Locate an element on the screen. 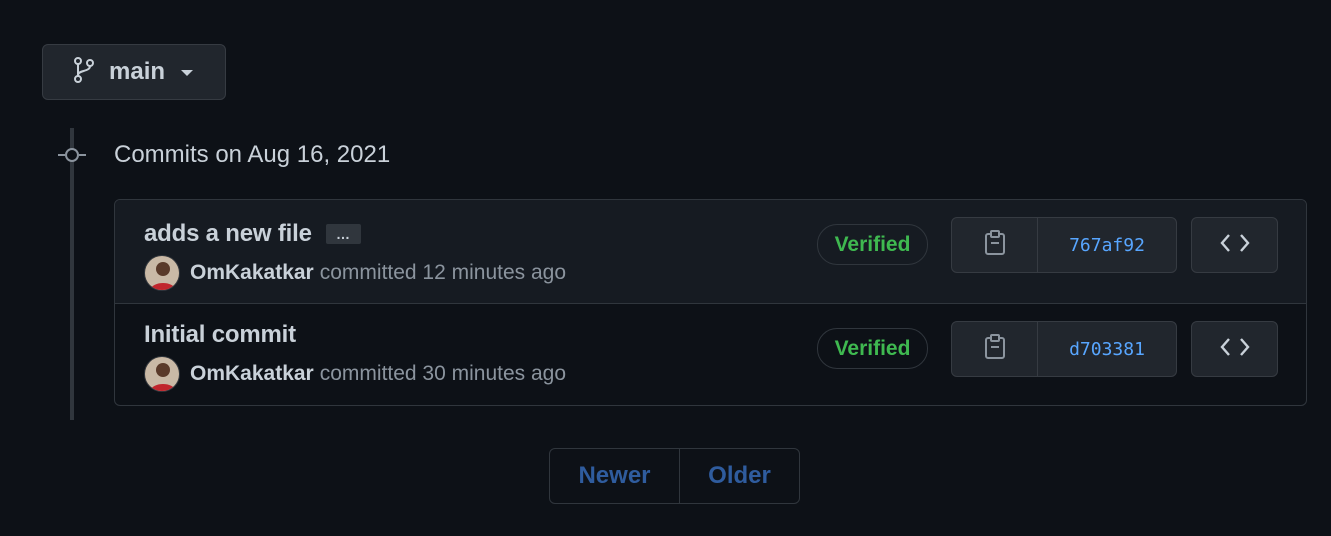 This screenshot has height=536, width=1331. commit-title-link: Initial commit is located at coordinates (220, 335).